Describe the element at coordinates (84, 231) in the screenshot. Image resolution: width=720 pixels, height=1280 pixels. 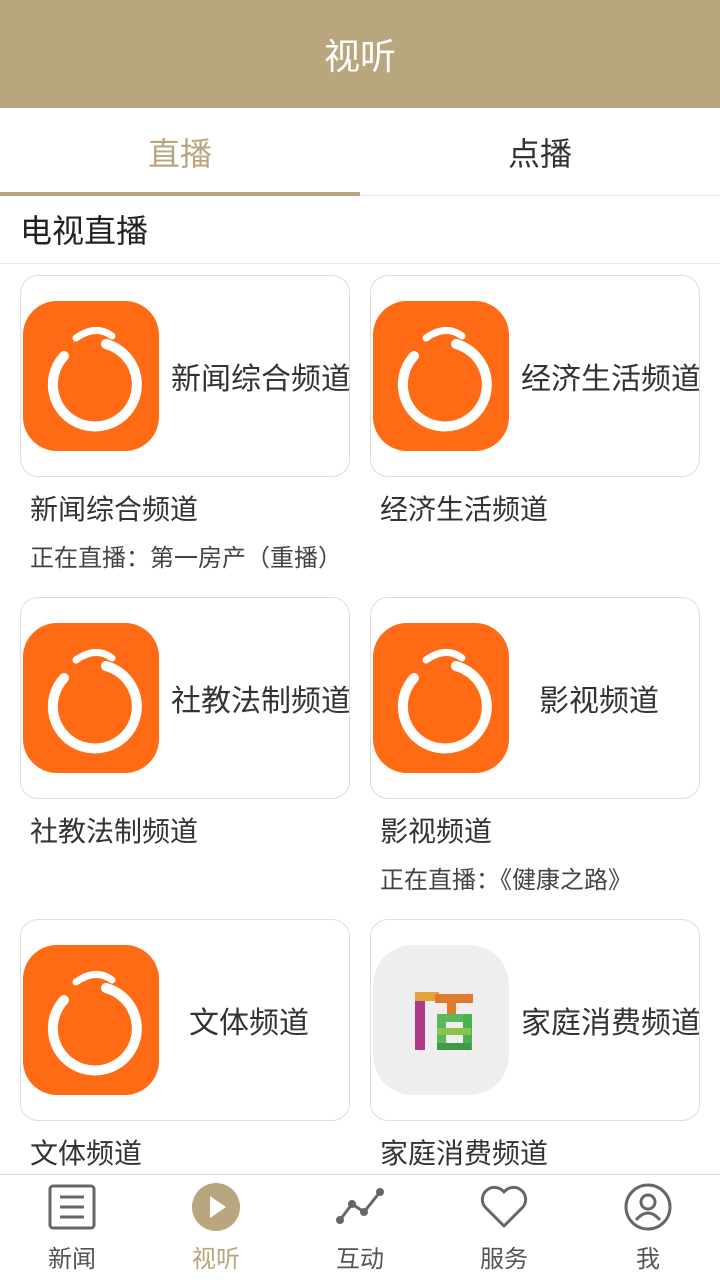
I see `section-title: 电视直播` at that location.